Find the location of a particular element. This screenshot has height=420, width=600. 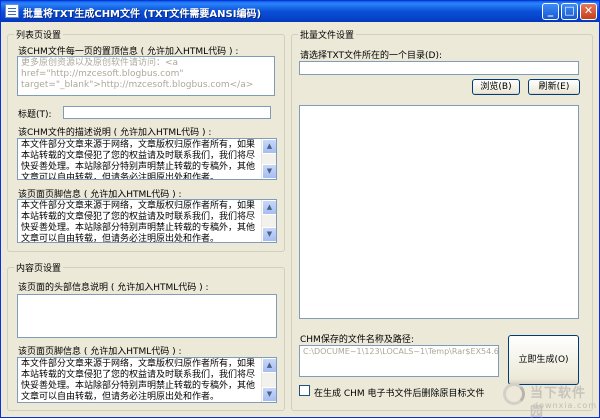

content-header-textarea is located at coordinates (147, 316).